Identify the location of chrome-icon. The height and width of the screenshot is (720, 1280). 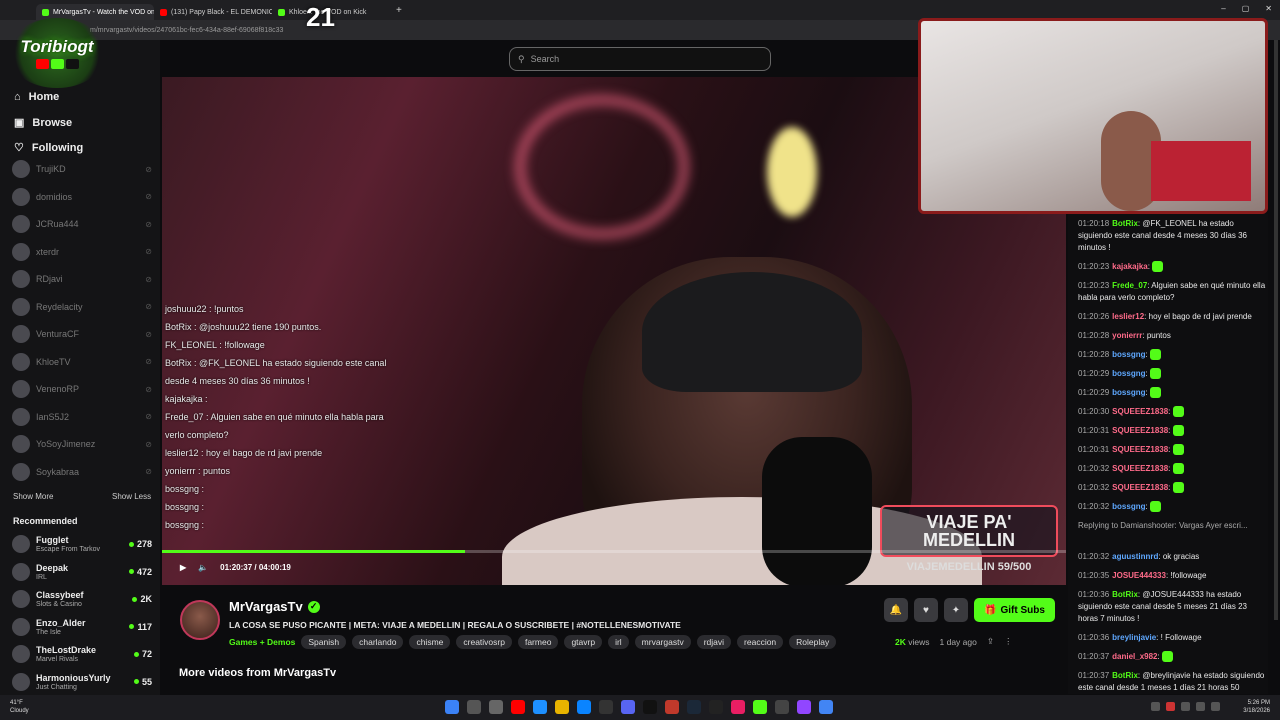
(826, 707).